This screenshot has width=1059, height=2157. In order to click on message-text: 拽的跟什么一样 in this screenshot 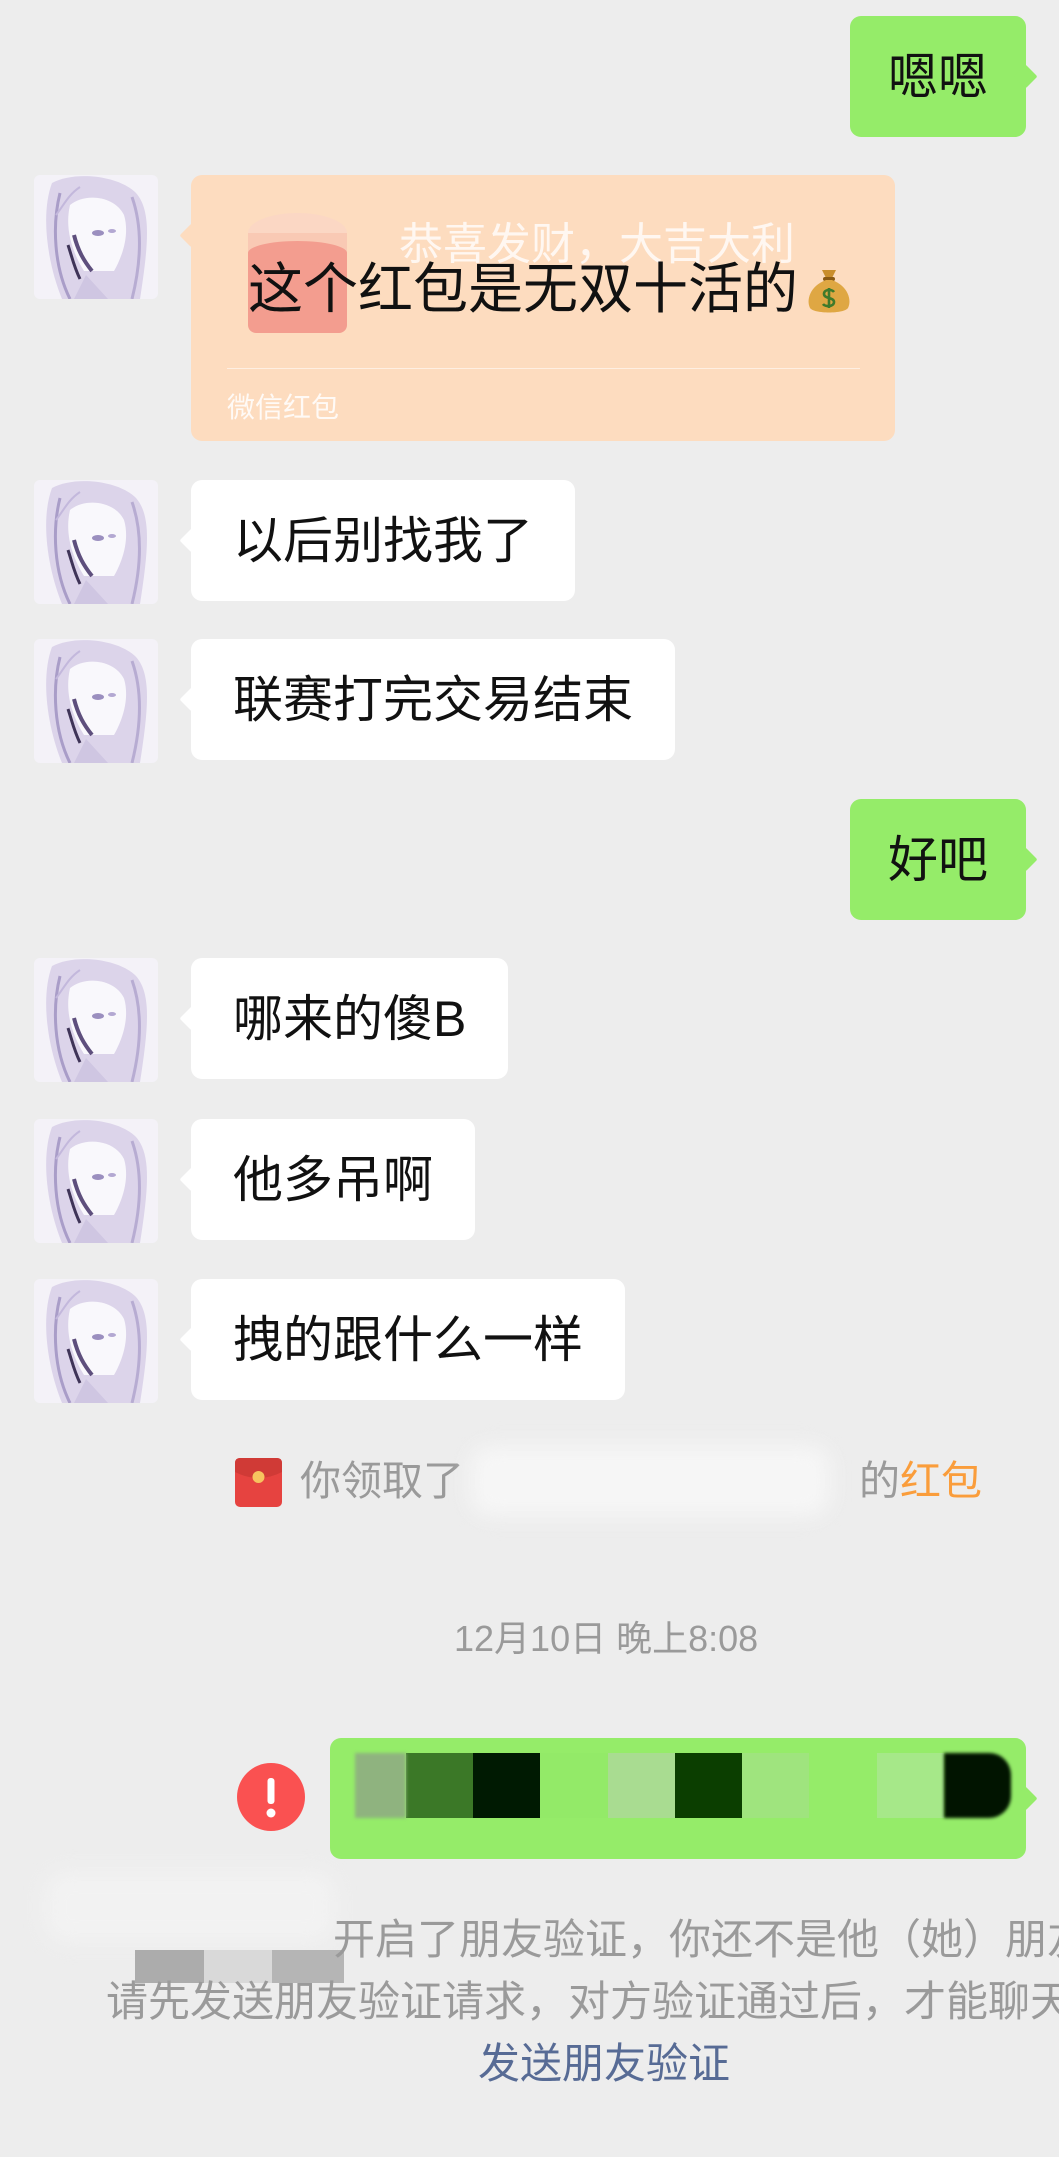, I will do `click(408, 1339)`.